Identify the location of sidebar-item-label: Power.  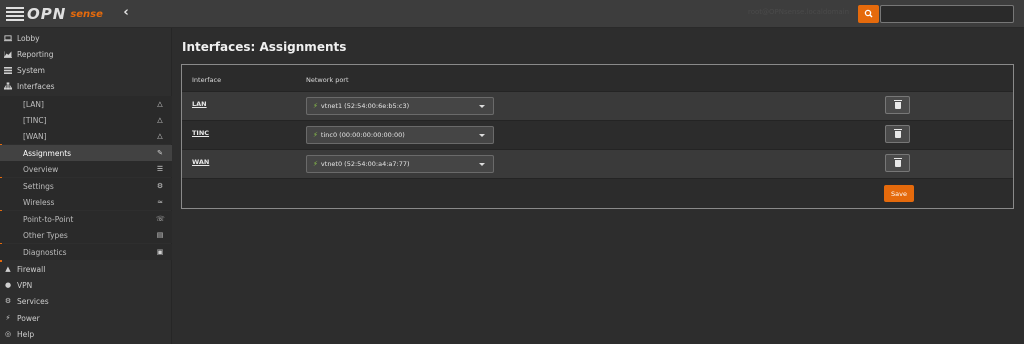
(28, 318).